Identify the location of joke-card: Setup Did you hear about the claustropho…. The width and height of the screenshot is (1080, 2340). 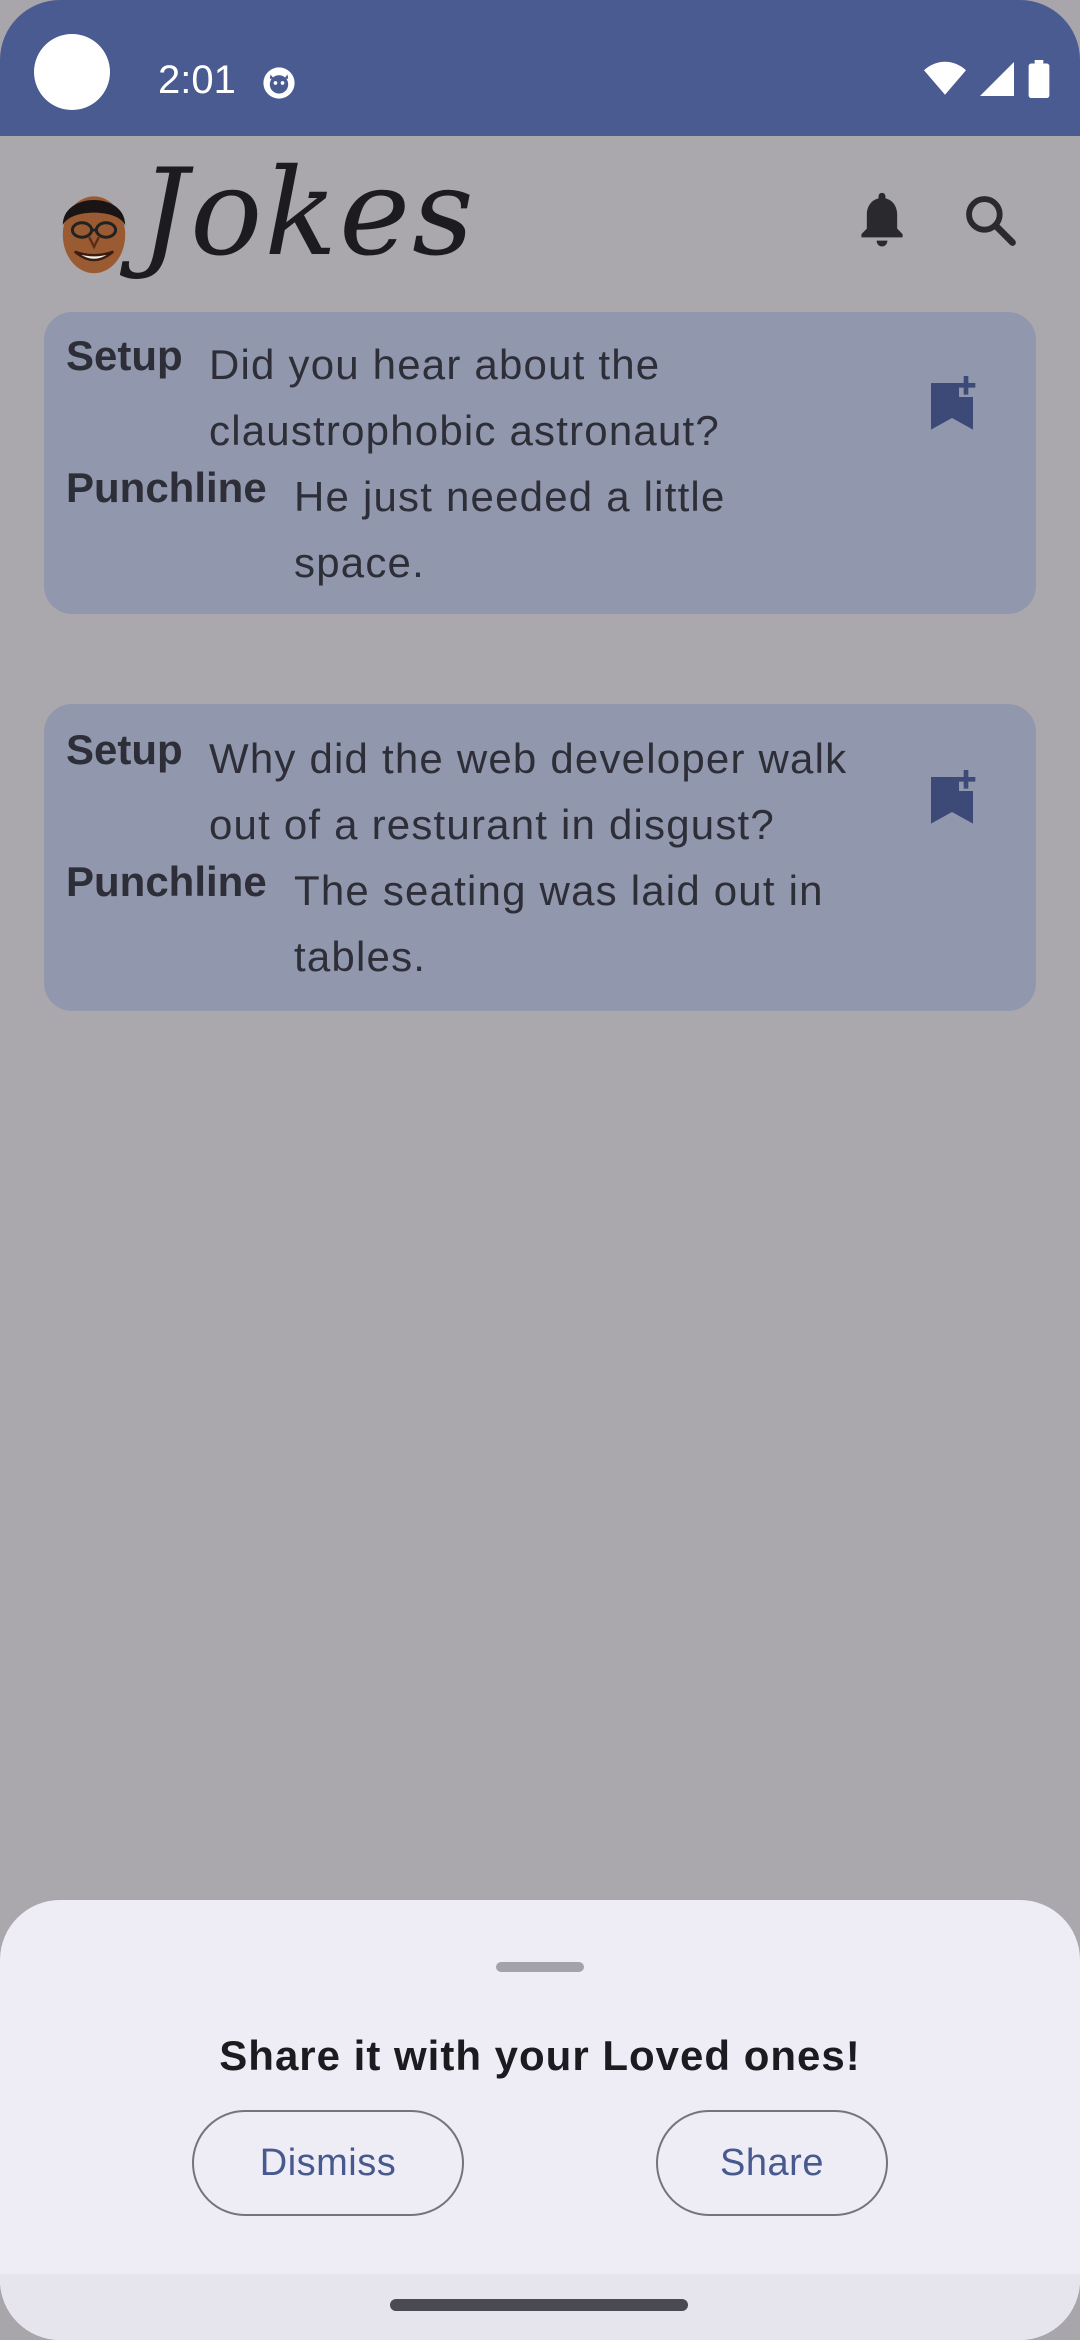
(540, 463).